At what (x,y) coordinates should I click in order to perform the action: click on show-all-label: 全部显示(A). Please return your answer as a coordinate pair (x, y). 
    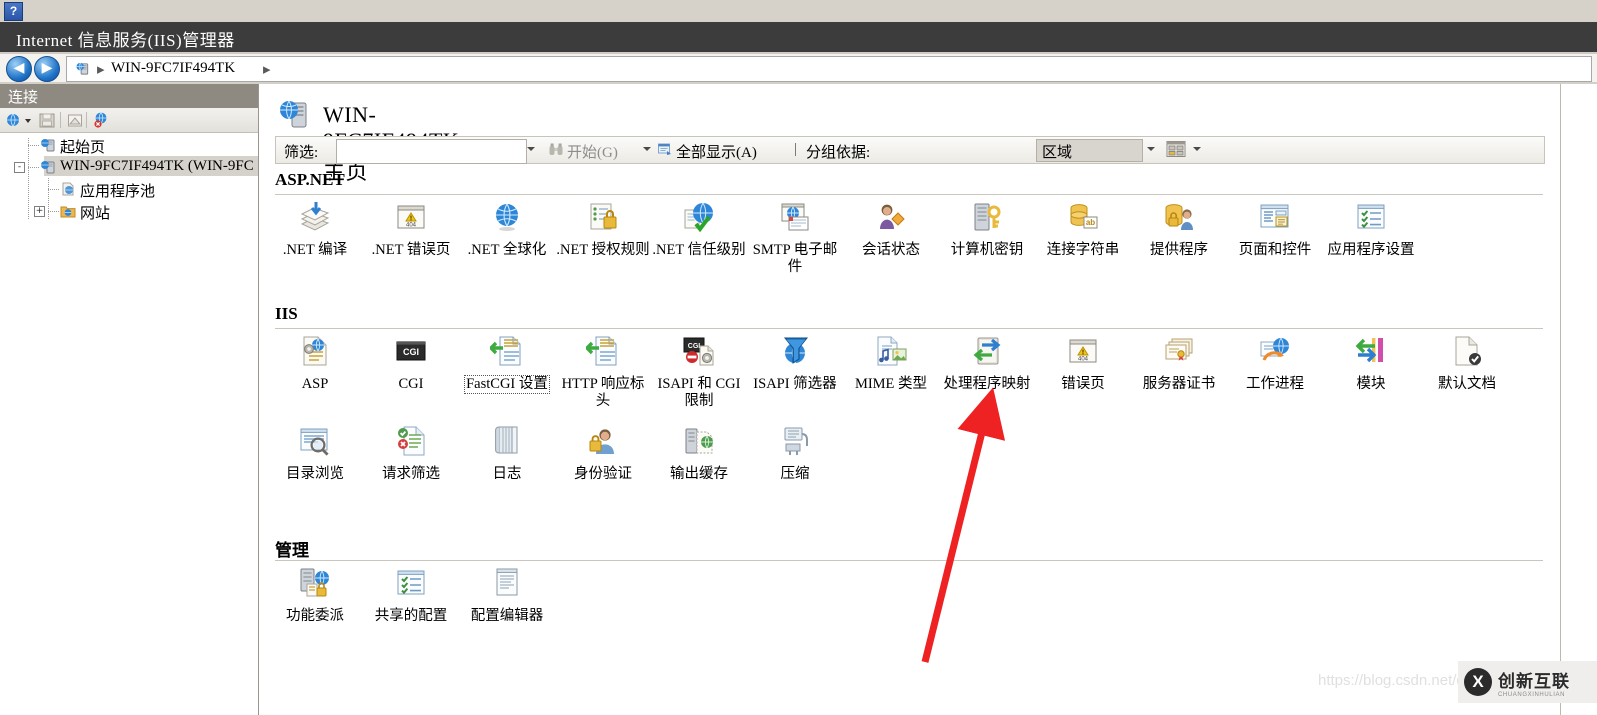
    Looking at the image, I should click on (716, 151).